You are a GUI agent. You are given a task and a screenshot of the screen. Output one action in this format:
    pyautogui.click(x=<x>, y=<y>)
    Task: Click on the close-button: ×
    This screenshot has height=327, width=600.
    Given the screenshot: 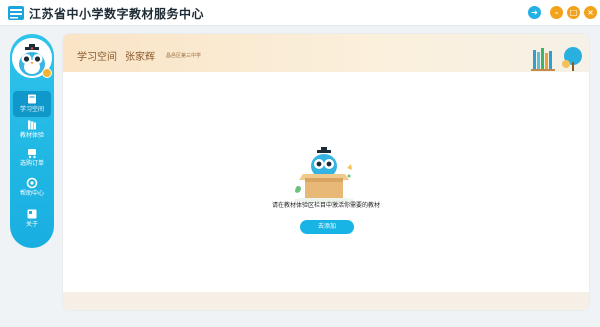 What is the action you would take?
    pyautogui.click(x=590, y=12)
    